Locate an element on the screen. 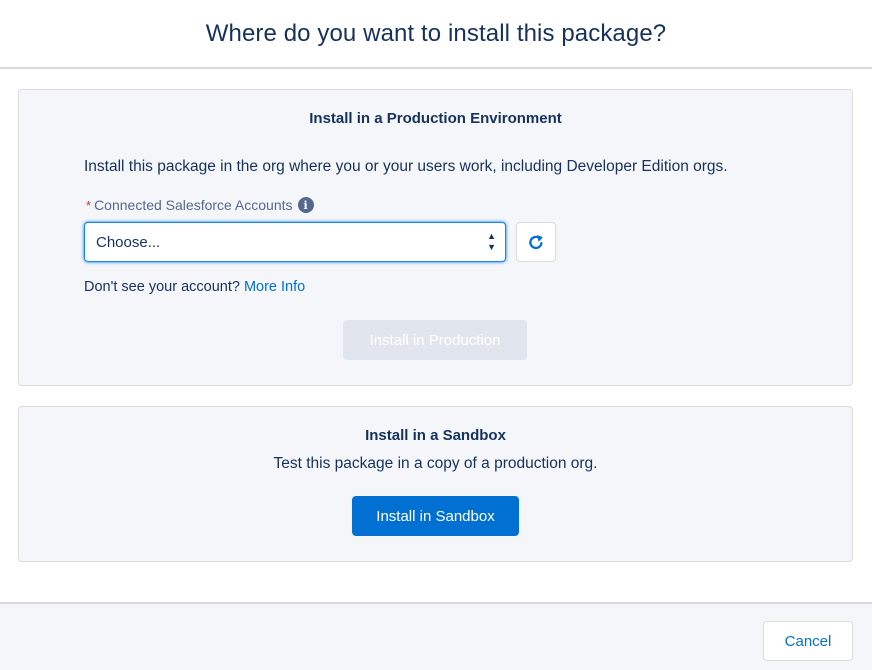 Image resolution: width=872 pixels, height=670 pixels. refresh-accounts-button is located at coordinates (536, 242).